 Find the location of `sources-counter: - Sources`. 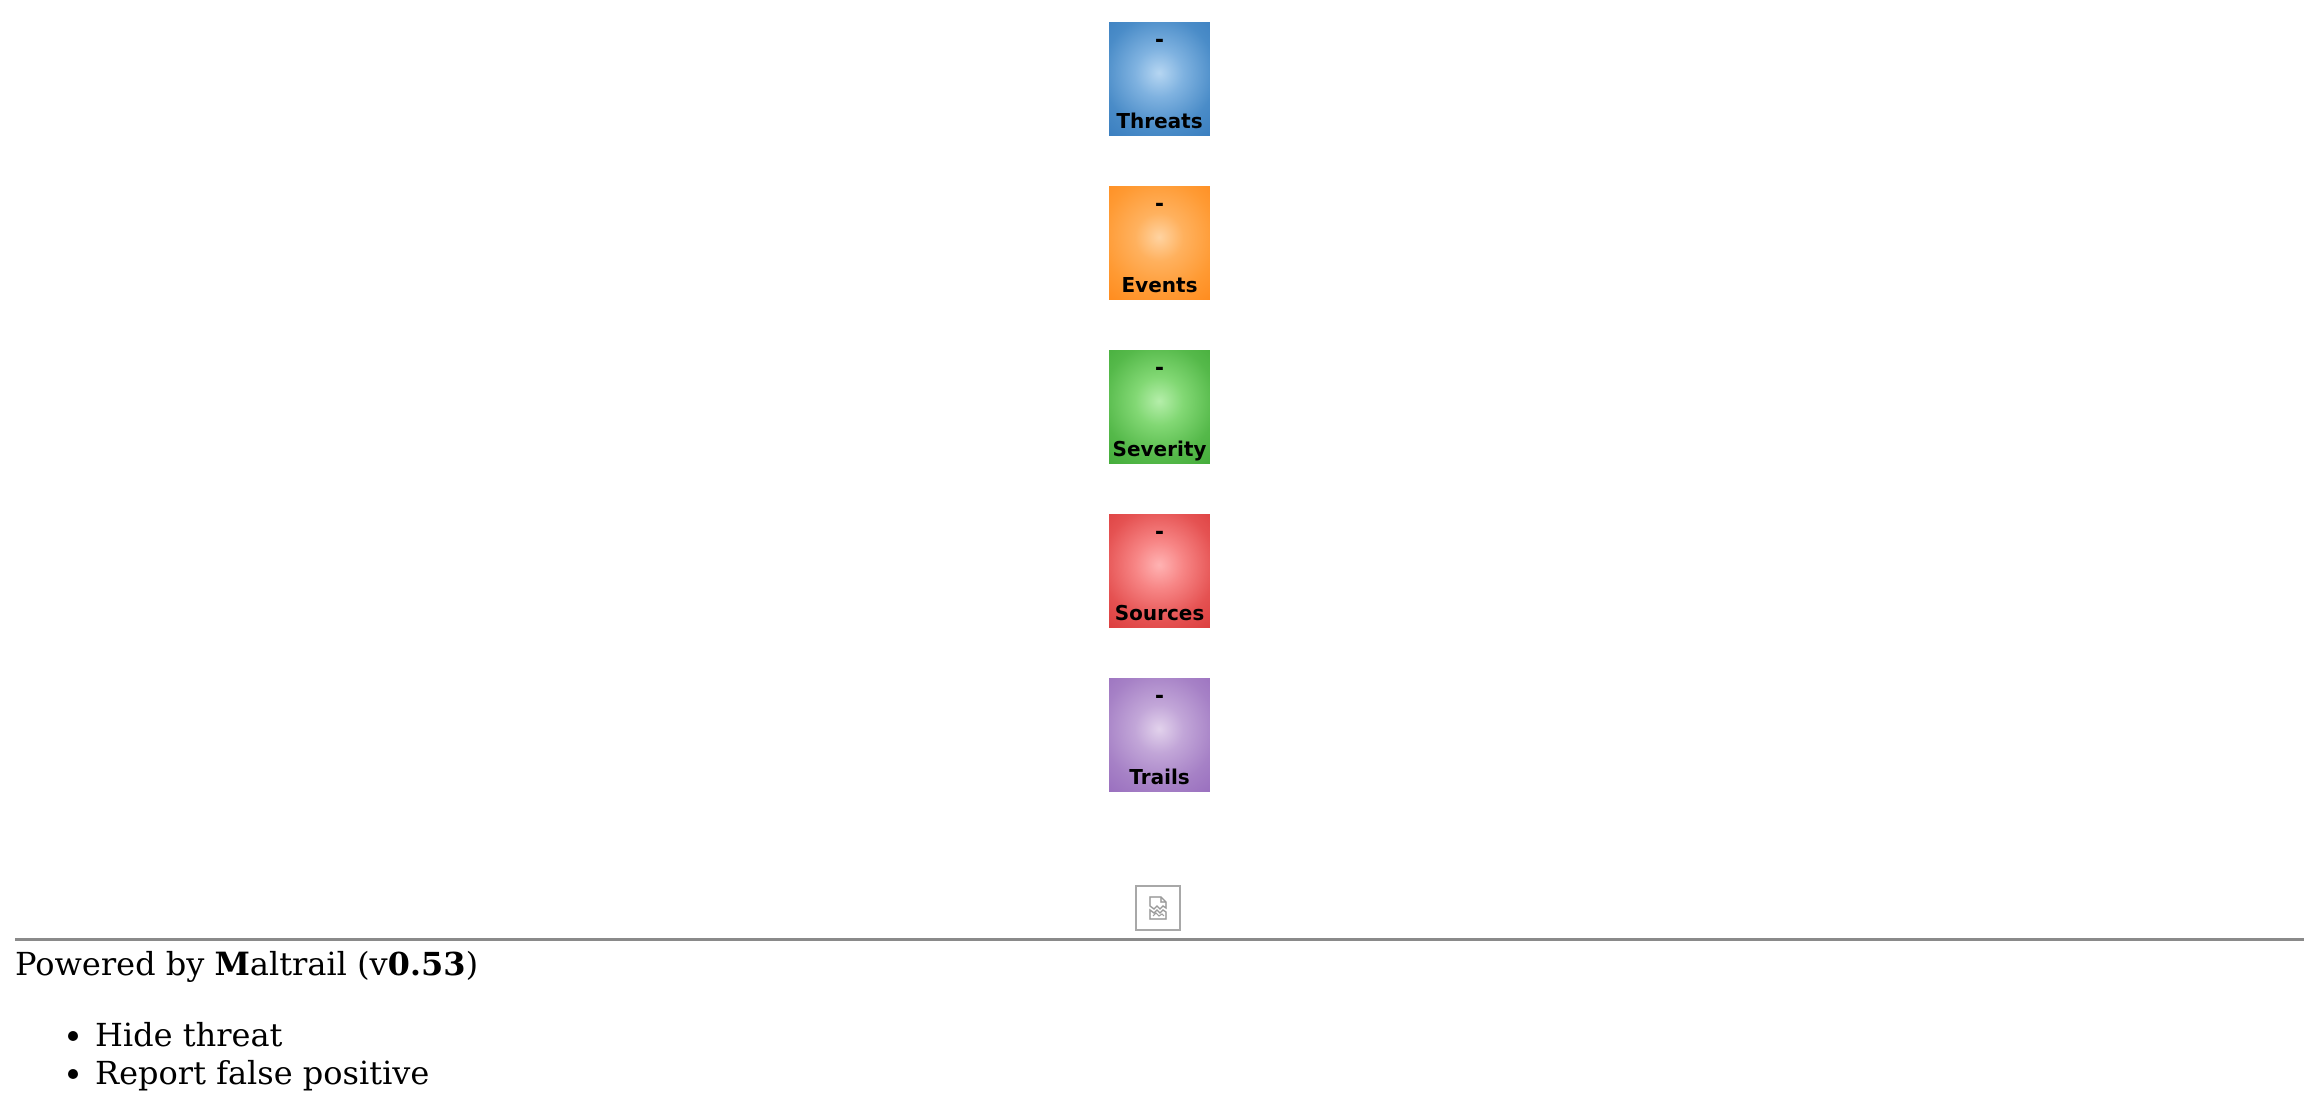

sources-counter: - Sources is located at coordinates (1159, 571).